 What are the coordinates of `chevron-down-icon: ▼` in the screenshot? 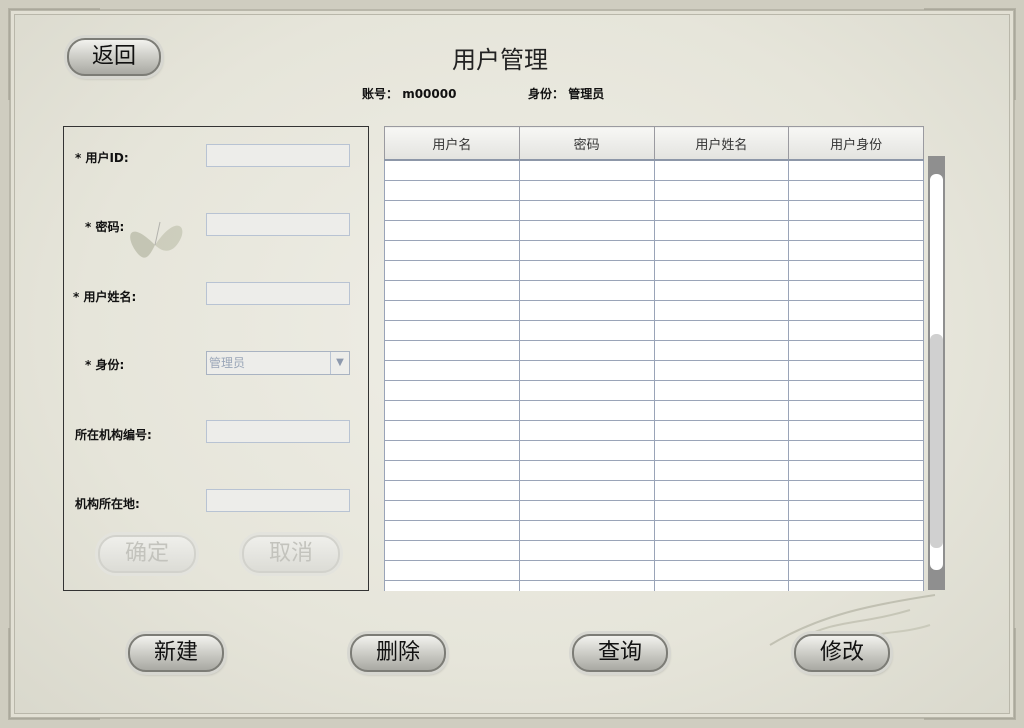 It's located at (339, 363).